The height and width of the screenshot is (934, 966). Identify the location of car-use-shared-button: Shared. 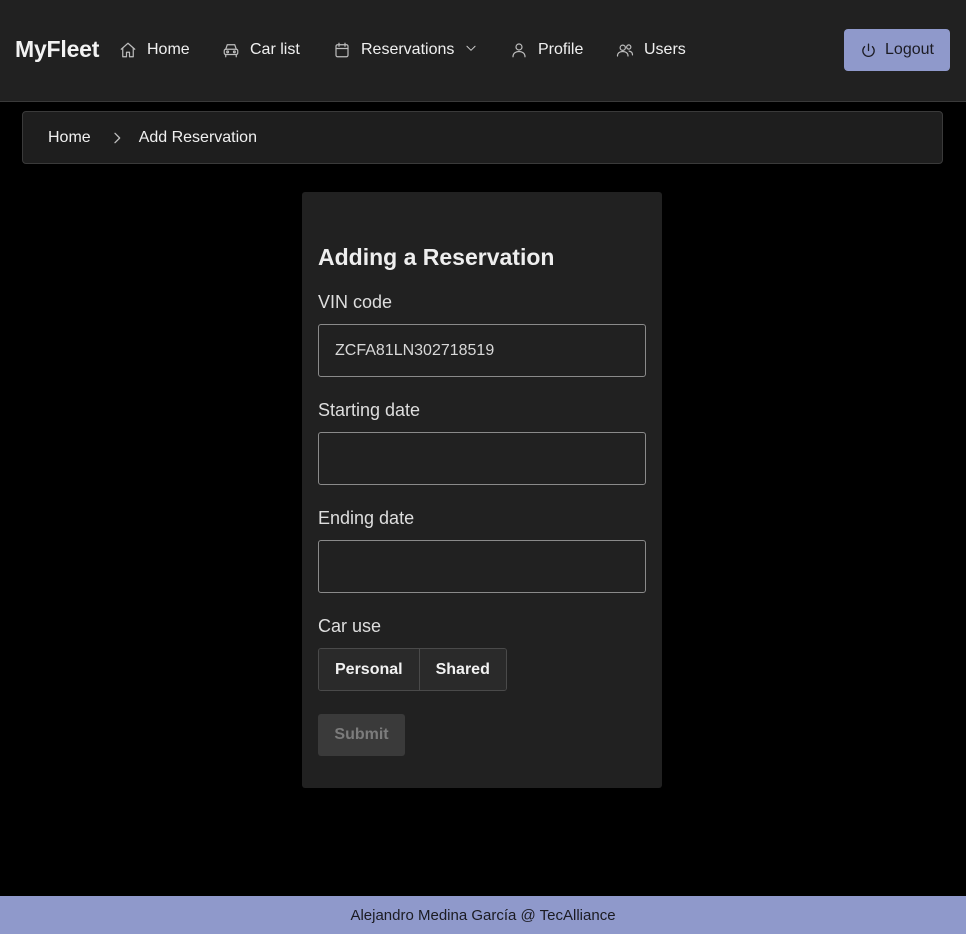
(462, 669).